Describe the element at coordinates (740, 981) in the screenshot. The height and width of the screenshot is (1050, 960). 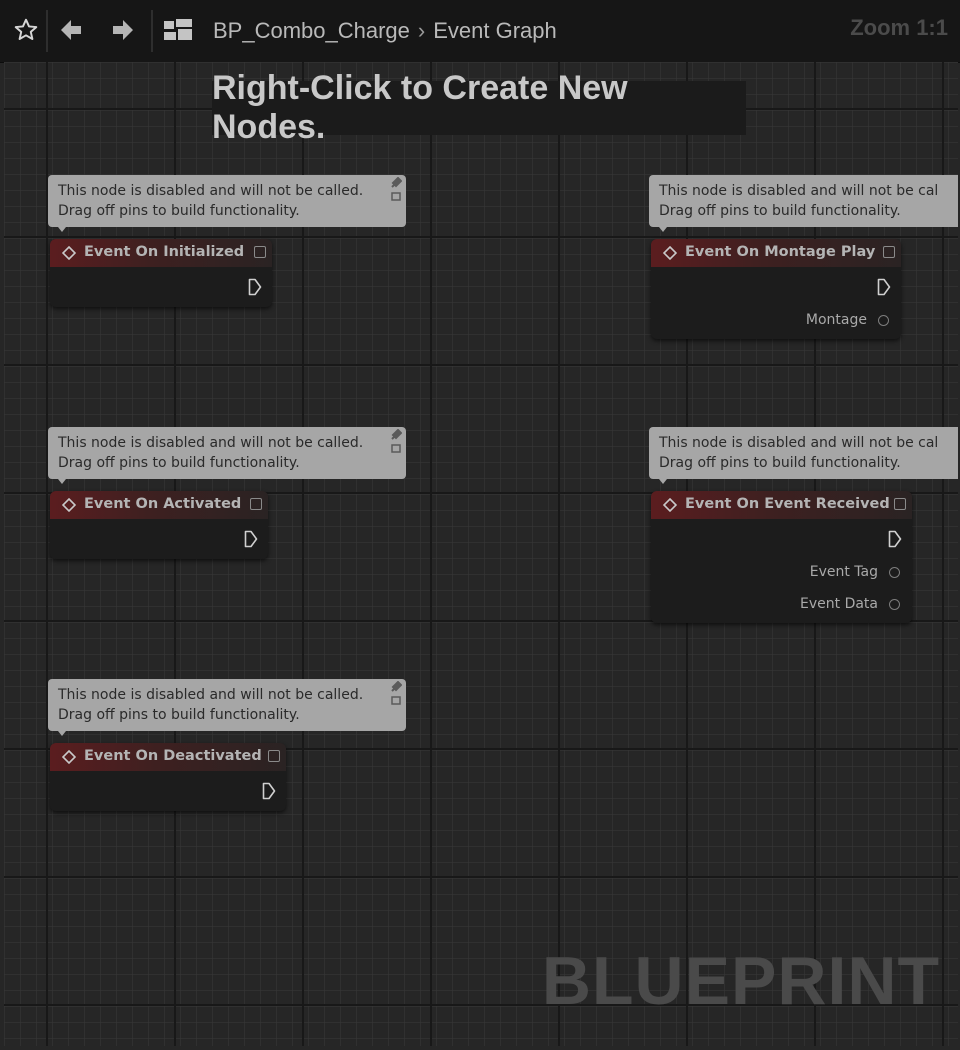
I see `blueprint-watermark: BLUEPRINT` at that location.